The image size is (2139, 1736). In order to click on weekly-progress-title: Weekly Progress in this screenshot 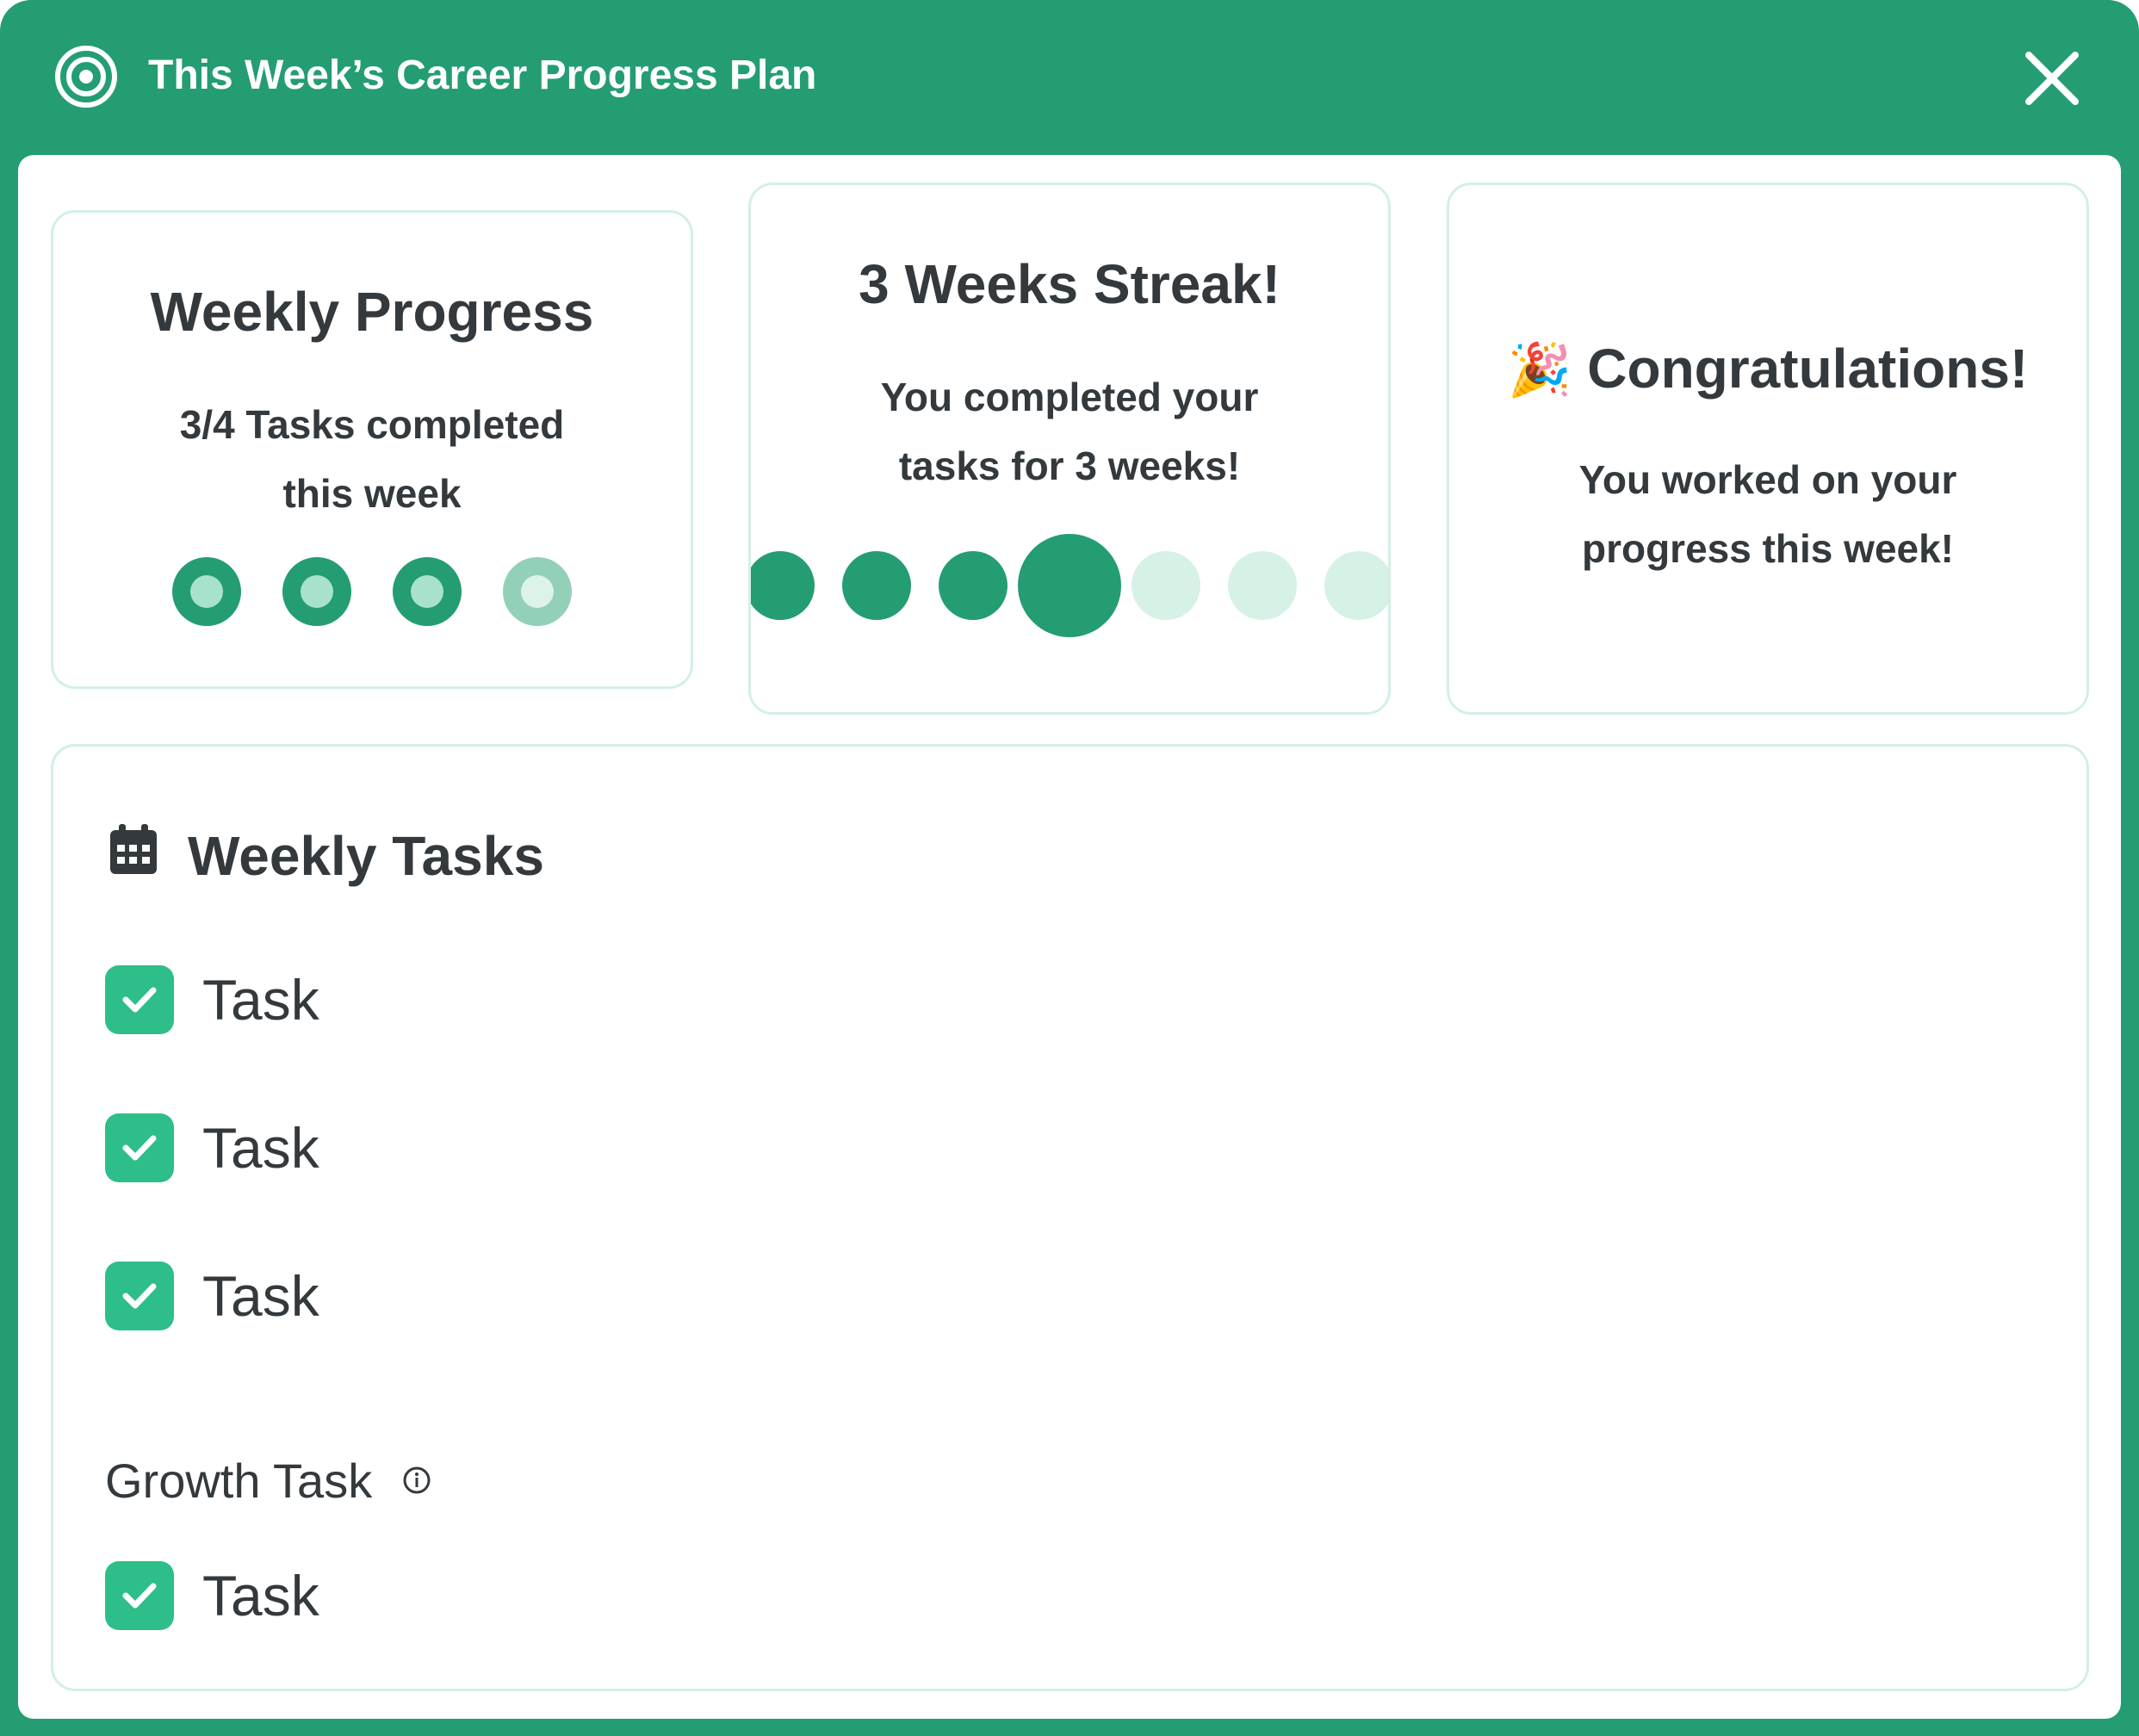, I will do `click(372, 312)`.